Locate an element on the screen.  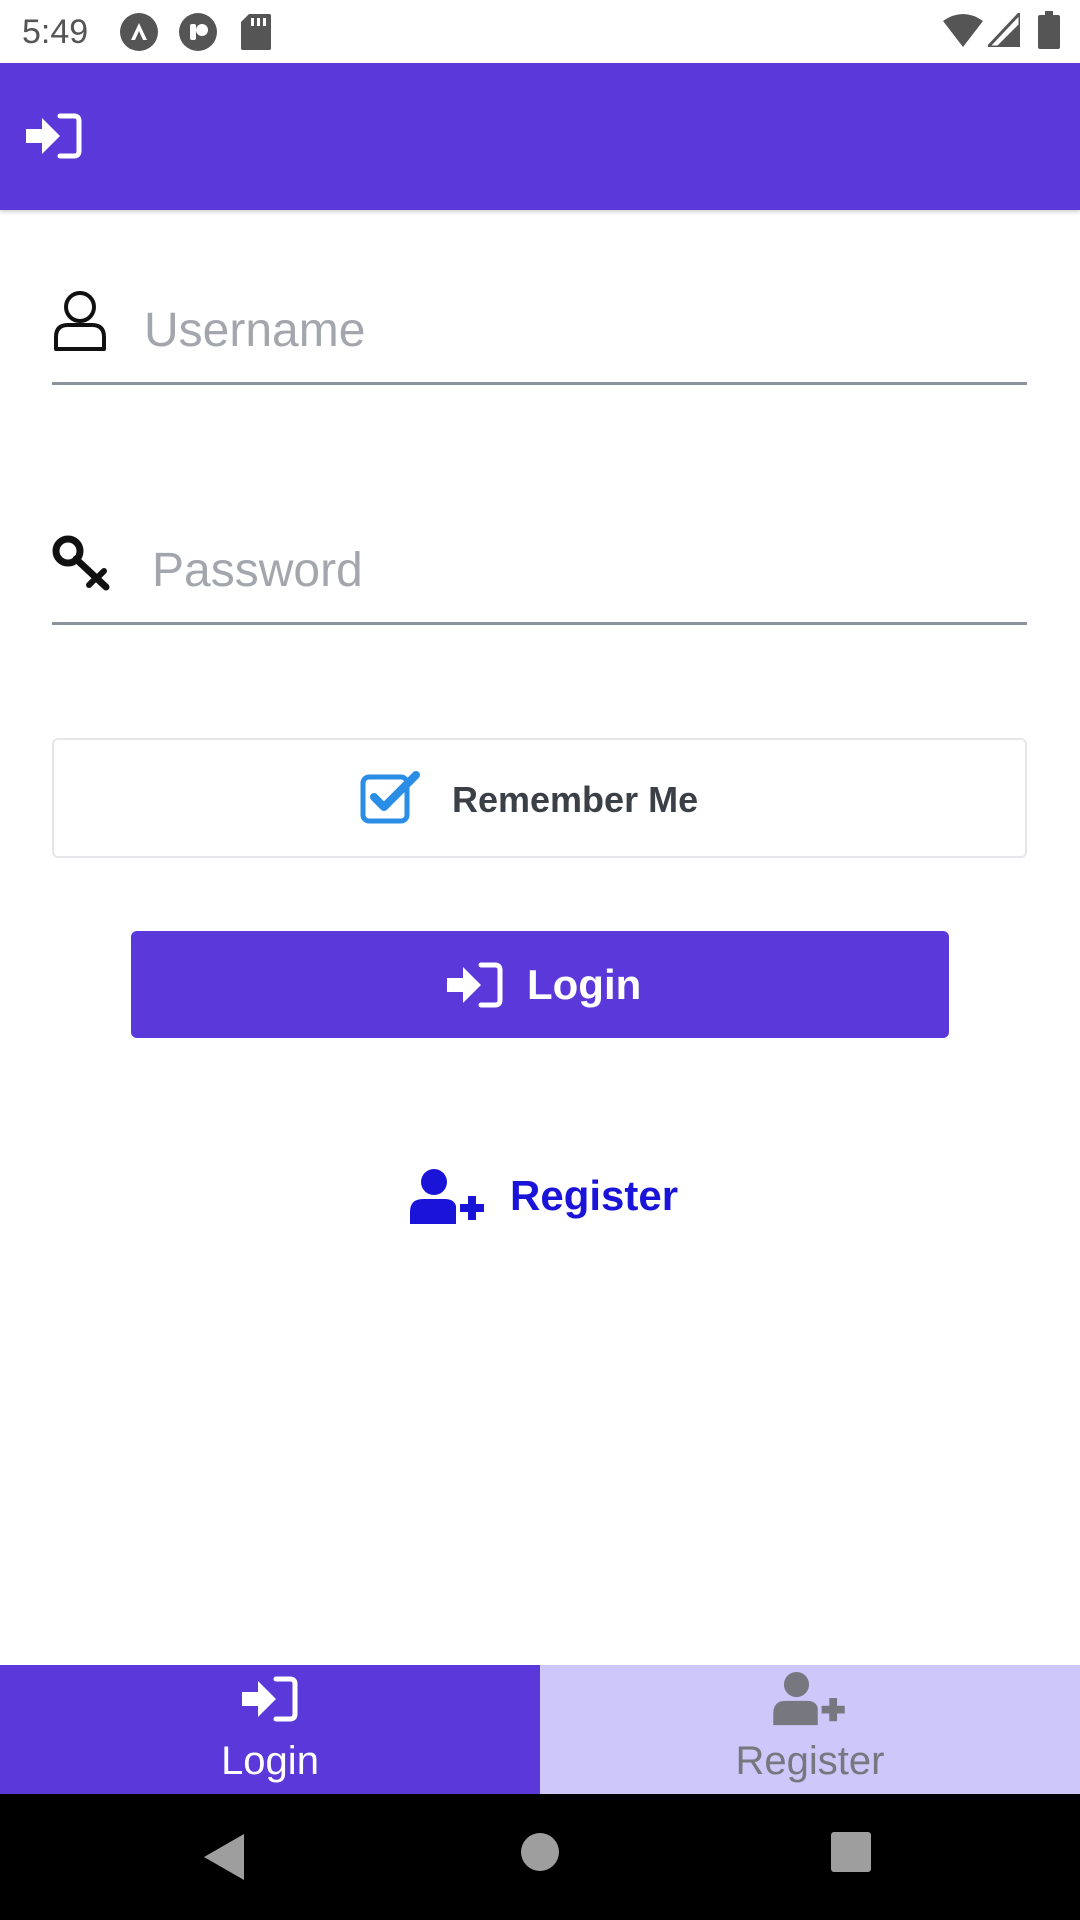
tab-login: Login is located at coordinates (270, 1729).